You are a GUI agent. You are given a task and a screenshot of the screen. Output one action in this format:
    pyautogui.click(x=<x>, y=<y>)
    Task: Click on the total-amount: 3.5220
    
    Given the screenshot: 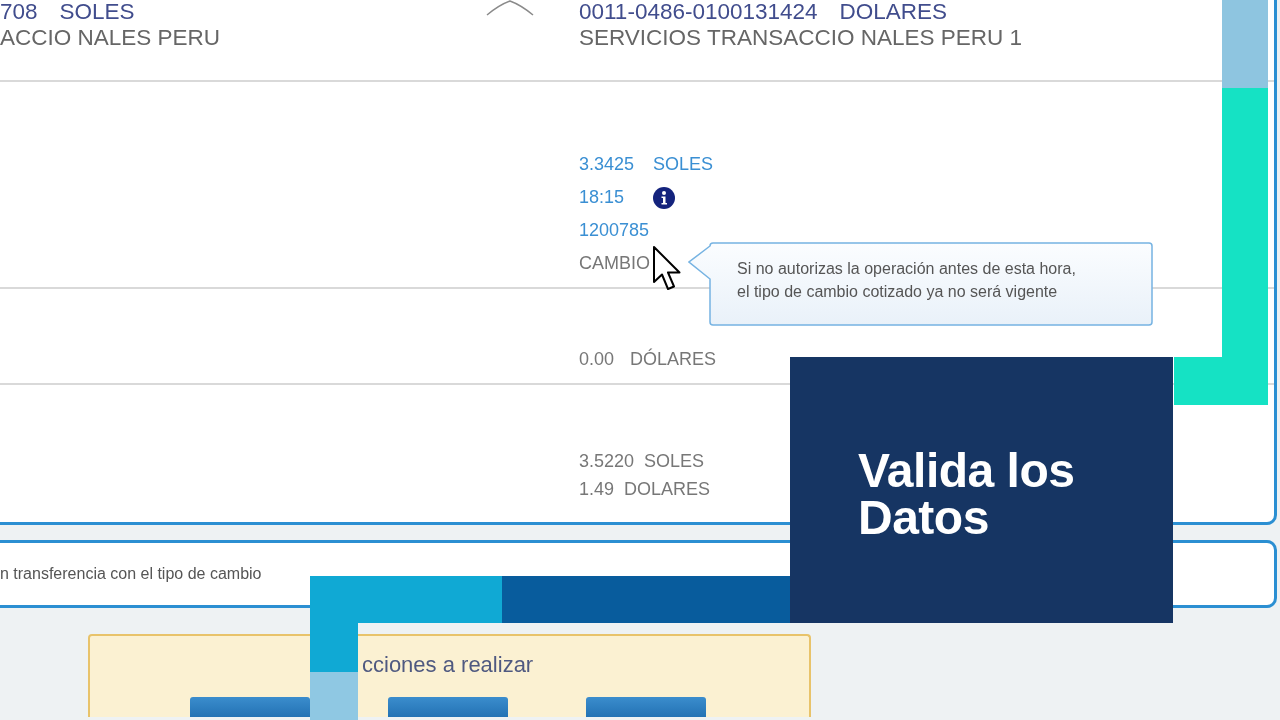 What is the action you would take?
    pyautogui.click(x=607, y=461)
    